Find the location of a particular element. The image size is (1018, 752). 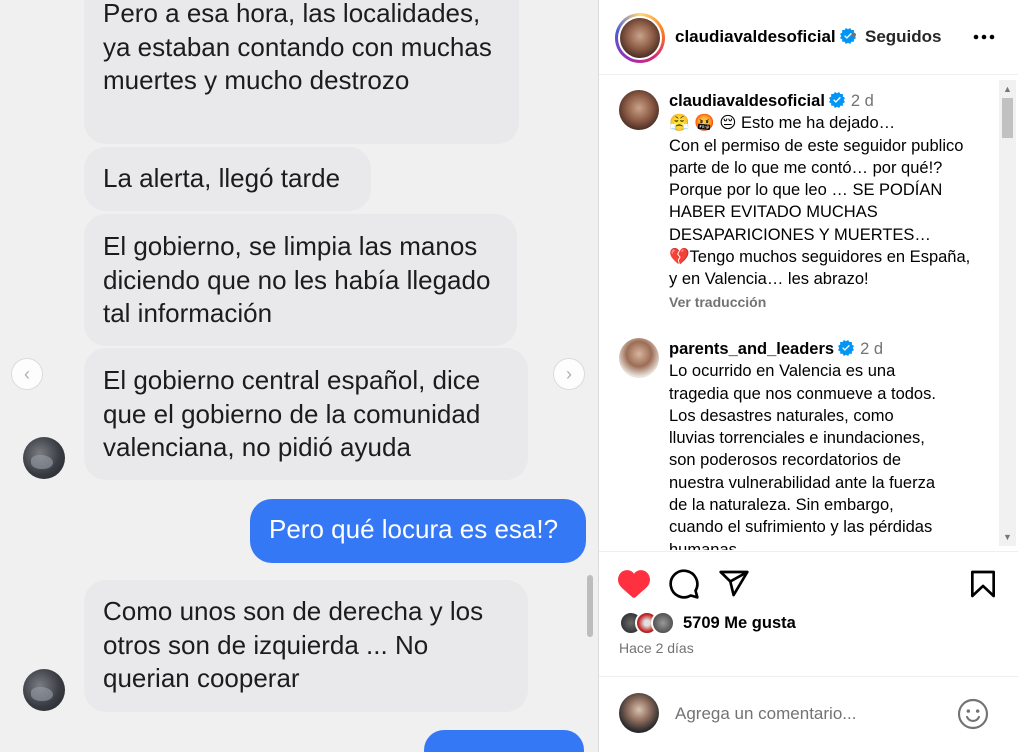

current-user-avatar is located at coordinates (639, 713).